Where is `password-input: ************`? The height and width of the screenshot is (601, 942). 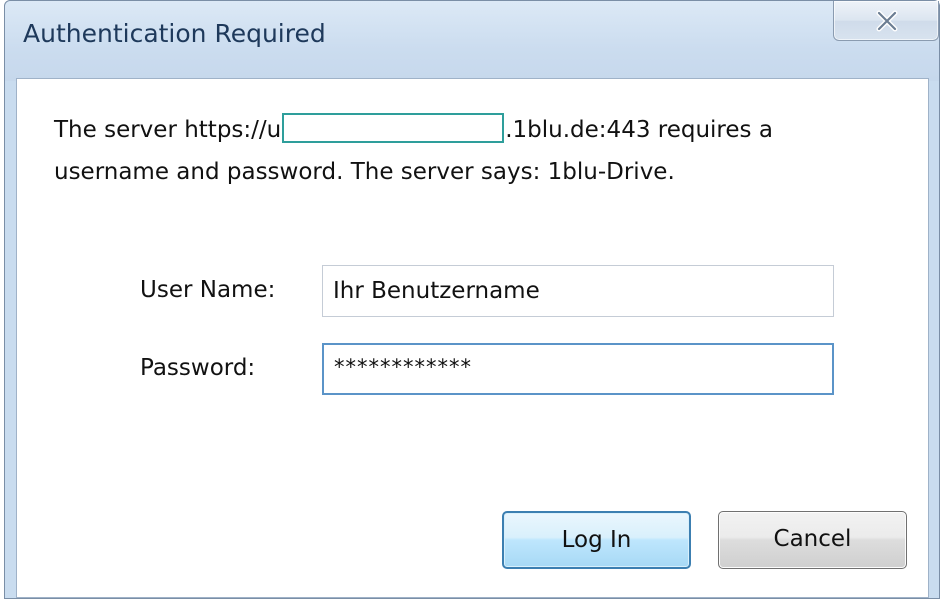 password-input: ************ is located at coordinates (578, 369).